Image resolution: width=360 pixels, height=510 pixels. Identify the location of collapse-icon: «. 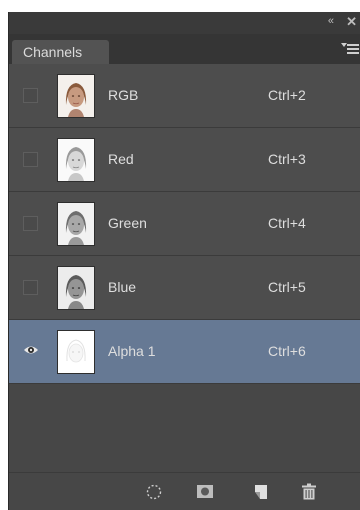
(331, 21).